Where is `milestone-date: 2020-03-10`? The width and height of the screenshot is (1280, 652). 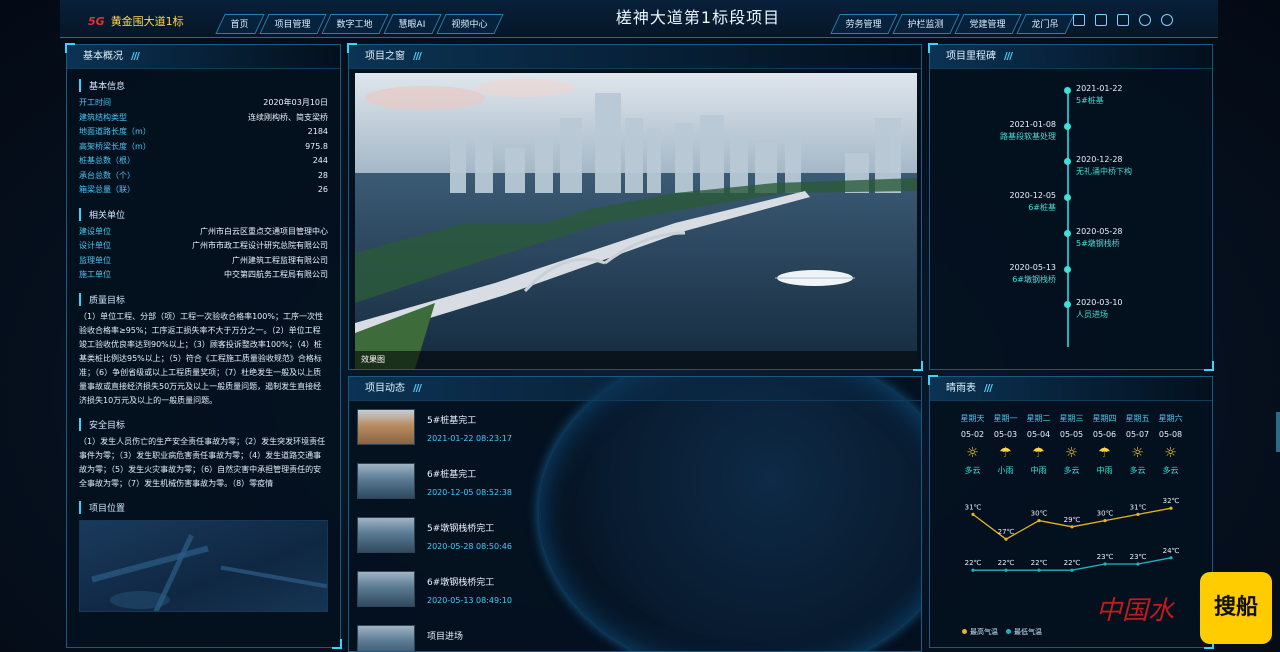 milestone-date: 2020-03-10 is located at coordinates (1099, 303).